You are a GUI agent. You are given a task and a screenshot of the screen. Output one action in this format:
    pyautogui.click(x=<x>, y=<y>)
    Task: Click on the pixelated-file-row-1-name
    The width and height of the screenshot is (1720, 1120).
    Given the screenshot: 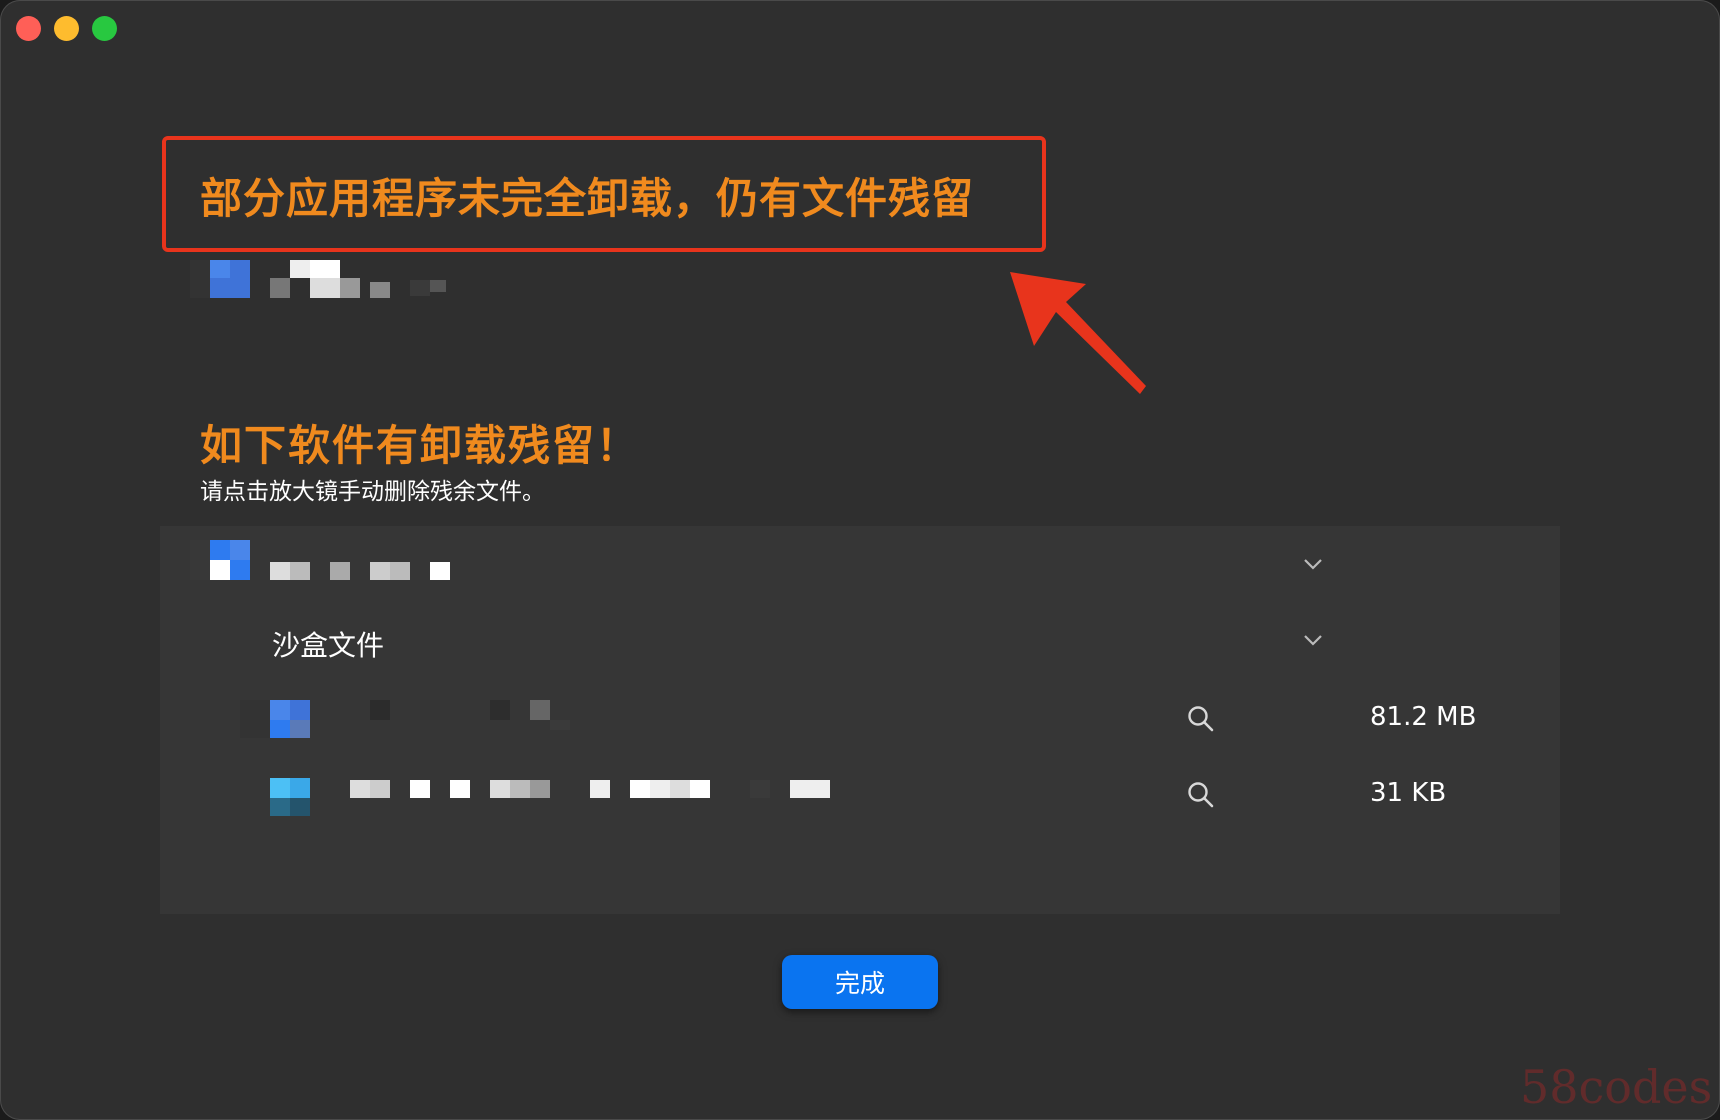 What is the action you would take?
    pyautogui.click(x=405, y=719)
    